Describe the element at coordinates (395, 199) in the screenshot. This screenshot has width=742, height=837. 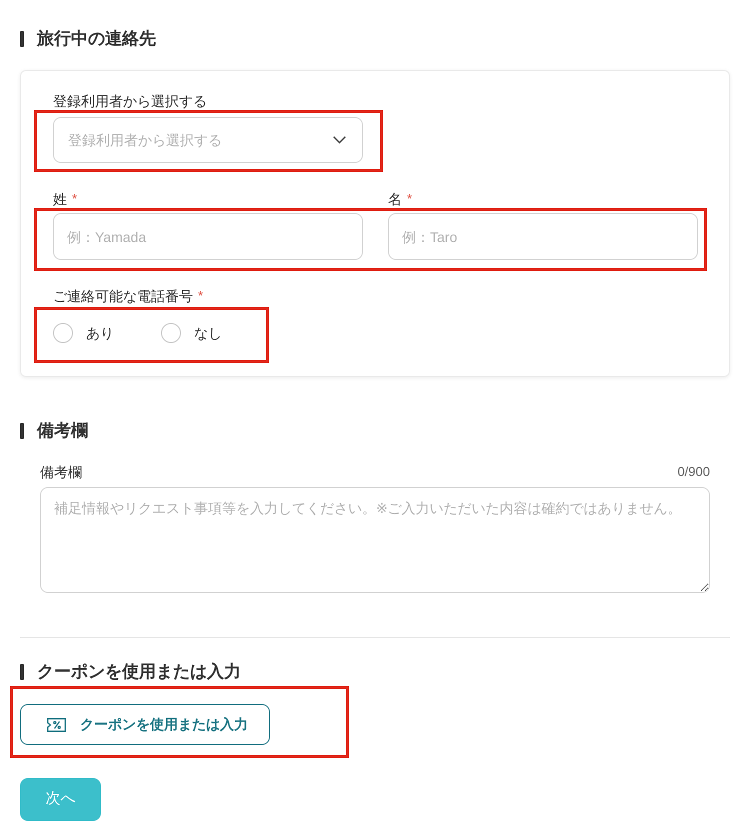
I see `field-label: 名` at that location.